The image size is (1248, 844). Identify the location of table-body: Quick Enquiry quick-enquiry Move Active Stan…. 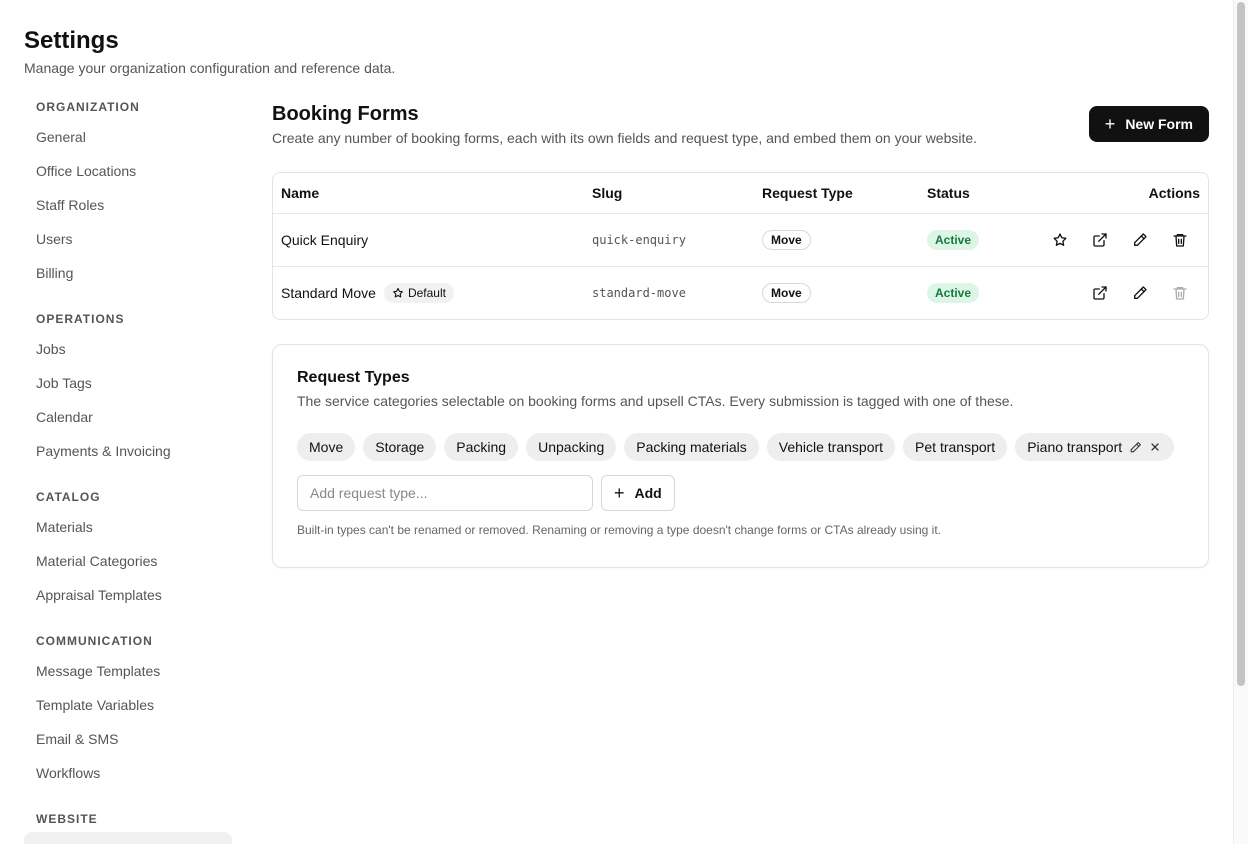
(740, 266).